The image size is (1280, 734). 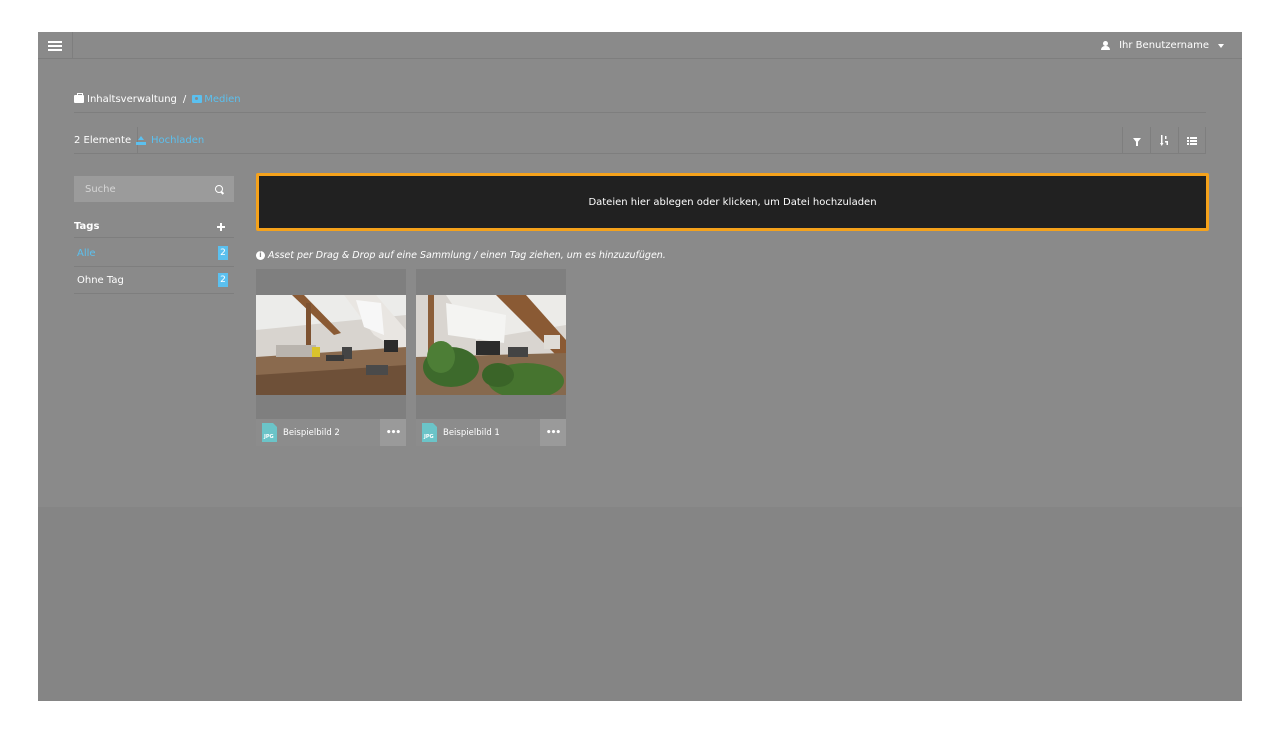 I want to click on list-view-icon, so click(x=1192, y=140).